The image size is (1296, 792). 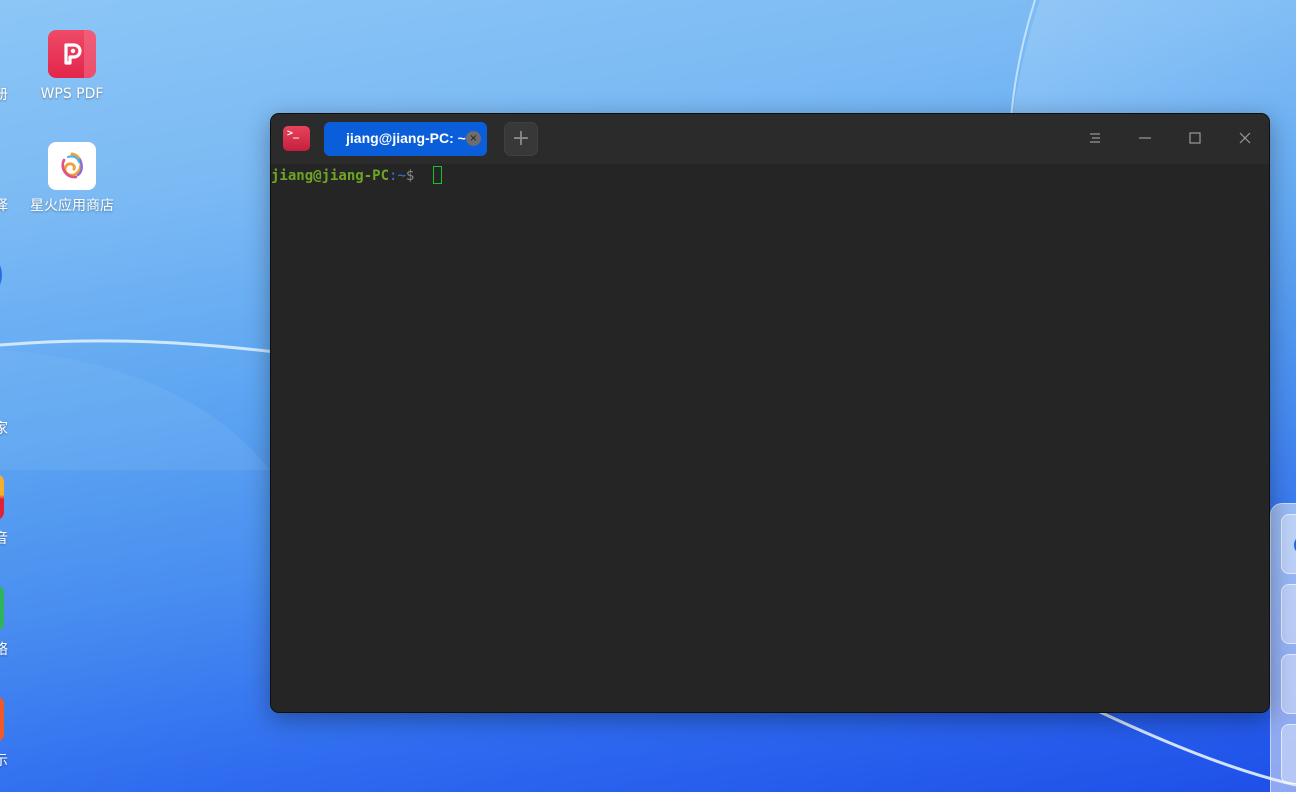 What do you see at coordinates (4, 95) in the screenshot?
I see `edge-label-1: 册` at bounding box center [4, 95].